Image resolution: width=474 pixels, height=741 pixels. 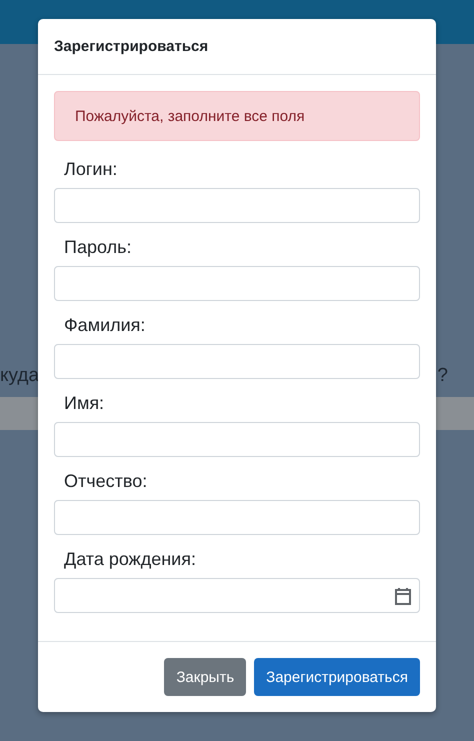 I want to click on field-label: Логин:, so click(x=91, y=169).